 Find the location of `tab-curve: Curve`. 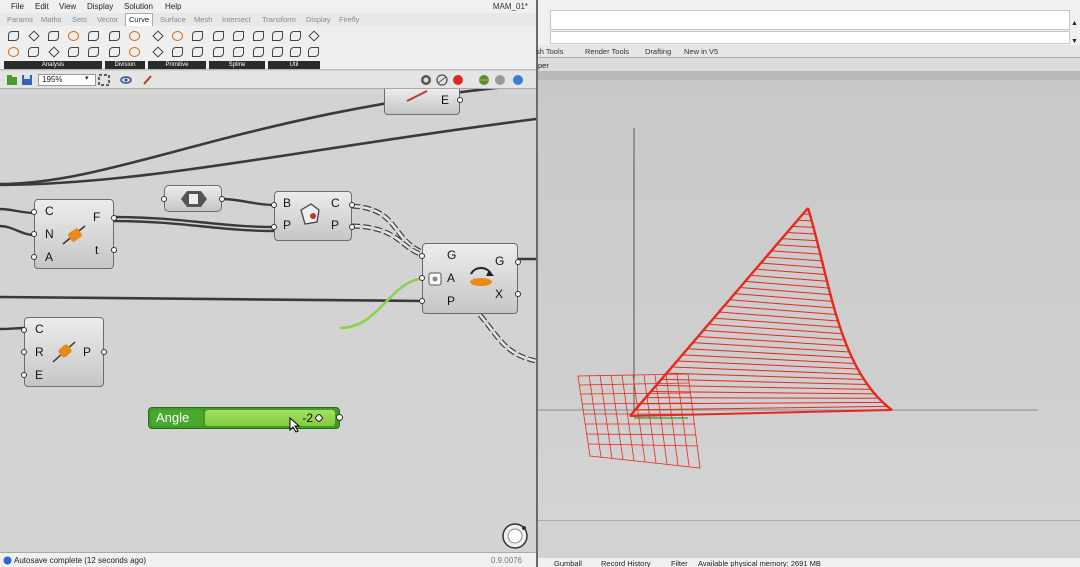

tab-curve: Curve is located at coordinates (139, 19).